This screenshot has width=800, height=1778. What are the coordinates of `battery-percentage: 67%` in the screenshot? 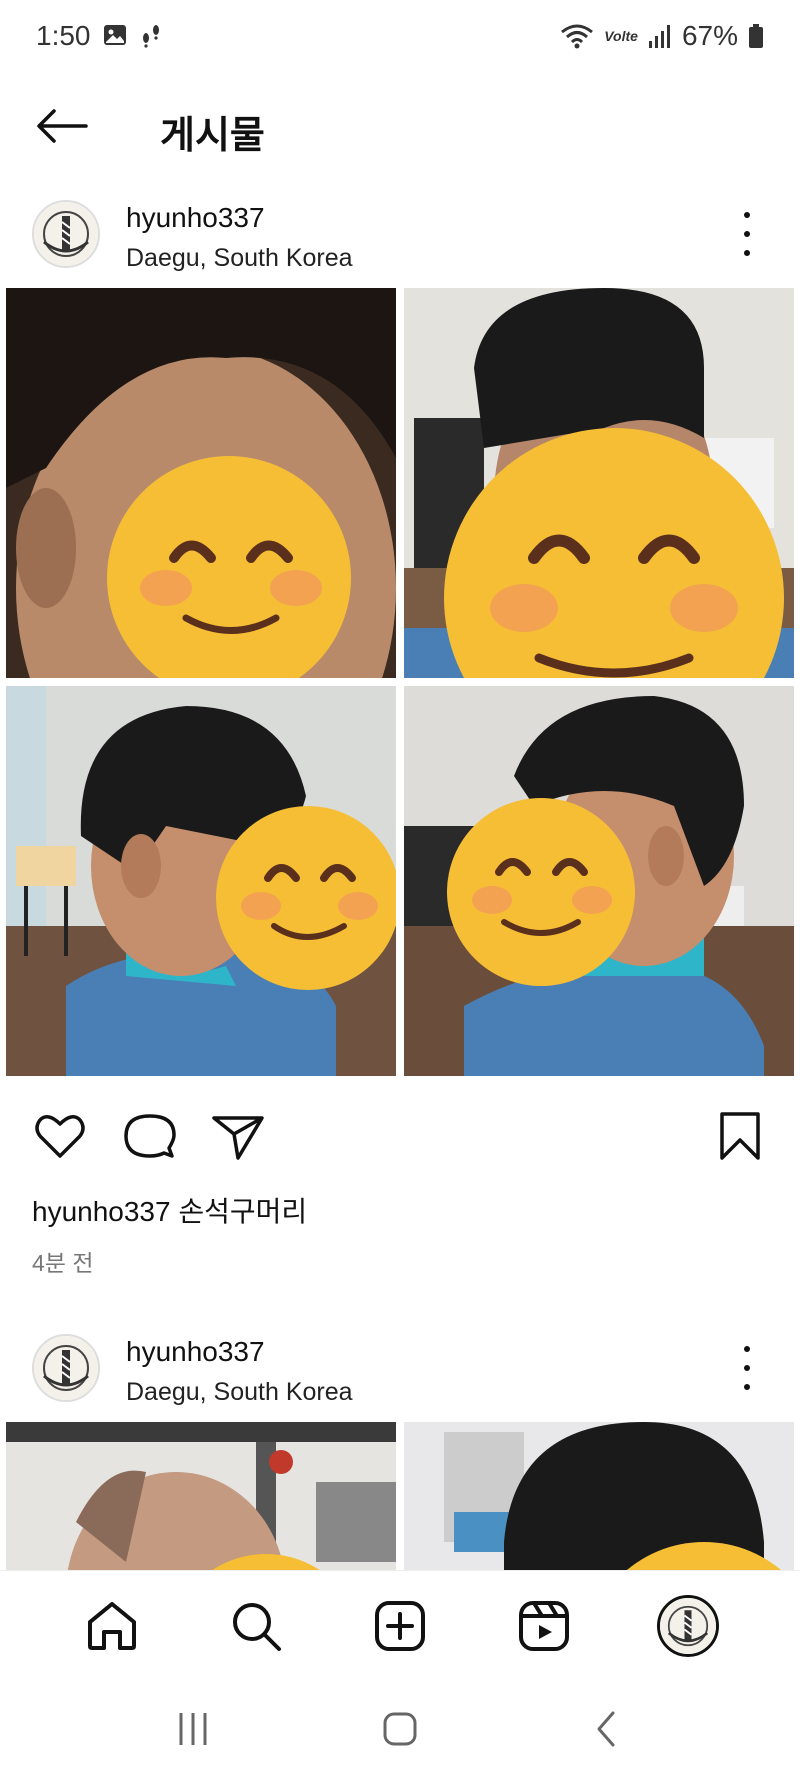 It's located at (709, 35).